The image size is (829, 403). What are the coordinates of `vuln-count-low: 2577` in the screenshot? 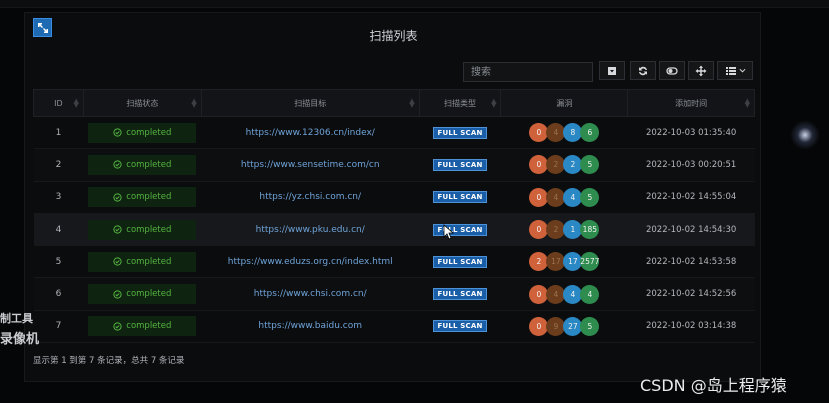 It's located at (589, 262).